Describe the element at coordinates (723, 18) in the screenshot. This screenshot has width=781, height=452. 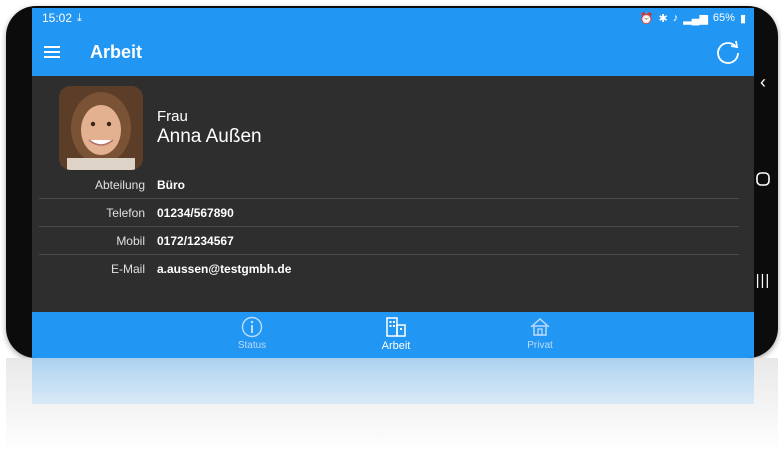
I see `battery-level: 65%` at that location.